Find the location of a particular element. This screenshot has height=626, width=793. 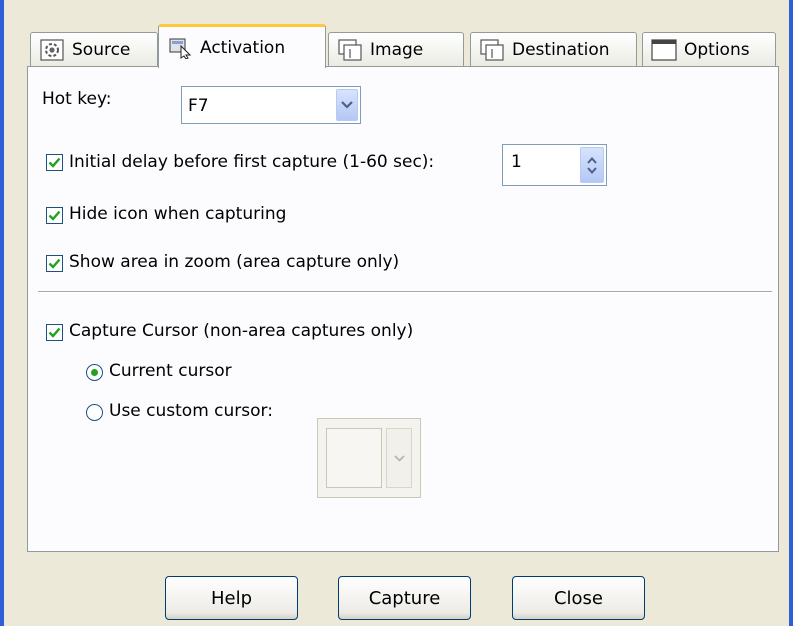

hide-icon-checkbox is located at coordinates (54, 215).